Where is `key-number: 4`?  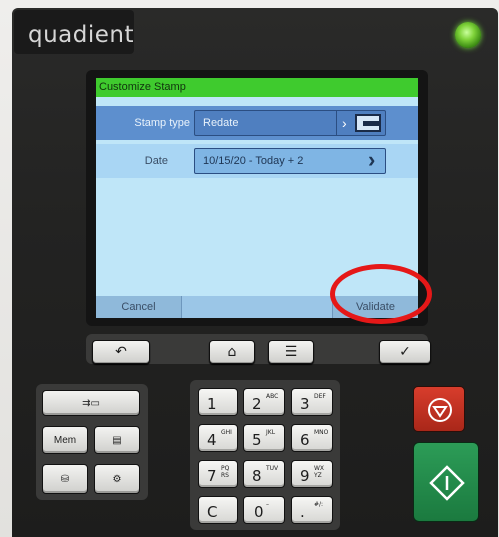 key-number: 4 is located at coordinates (212, 440).